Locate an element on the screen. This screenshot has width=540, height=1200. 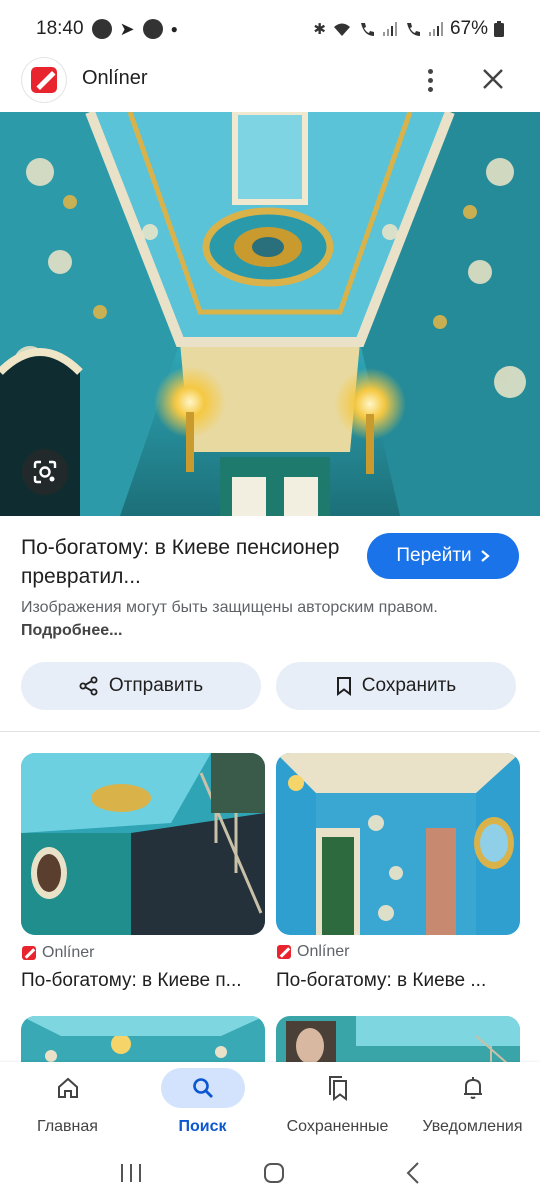
divider is located at coordinates (270, 731).